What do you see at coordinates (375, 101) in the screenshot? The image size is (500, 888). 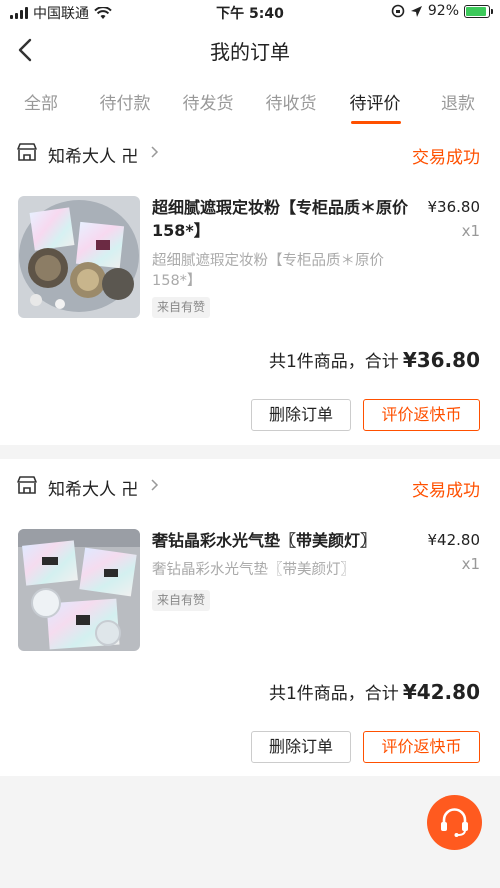 I see `tab-pending-review: 待评价` at bounding box center [375, 101].